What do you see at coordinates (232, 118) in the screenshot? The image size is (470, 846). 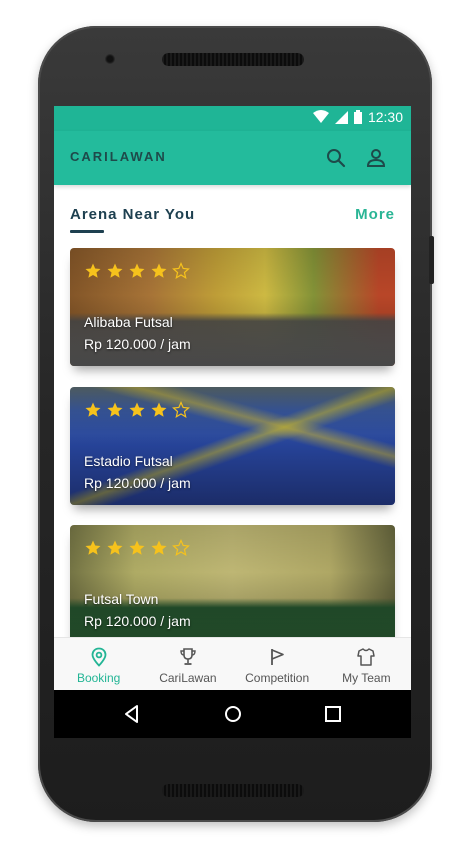 I see `status-bar: 12:30` at bounding box center [232, 118].